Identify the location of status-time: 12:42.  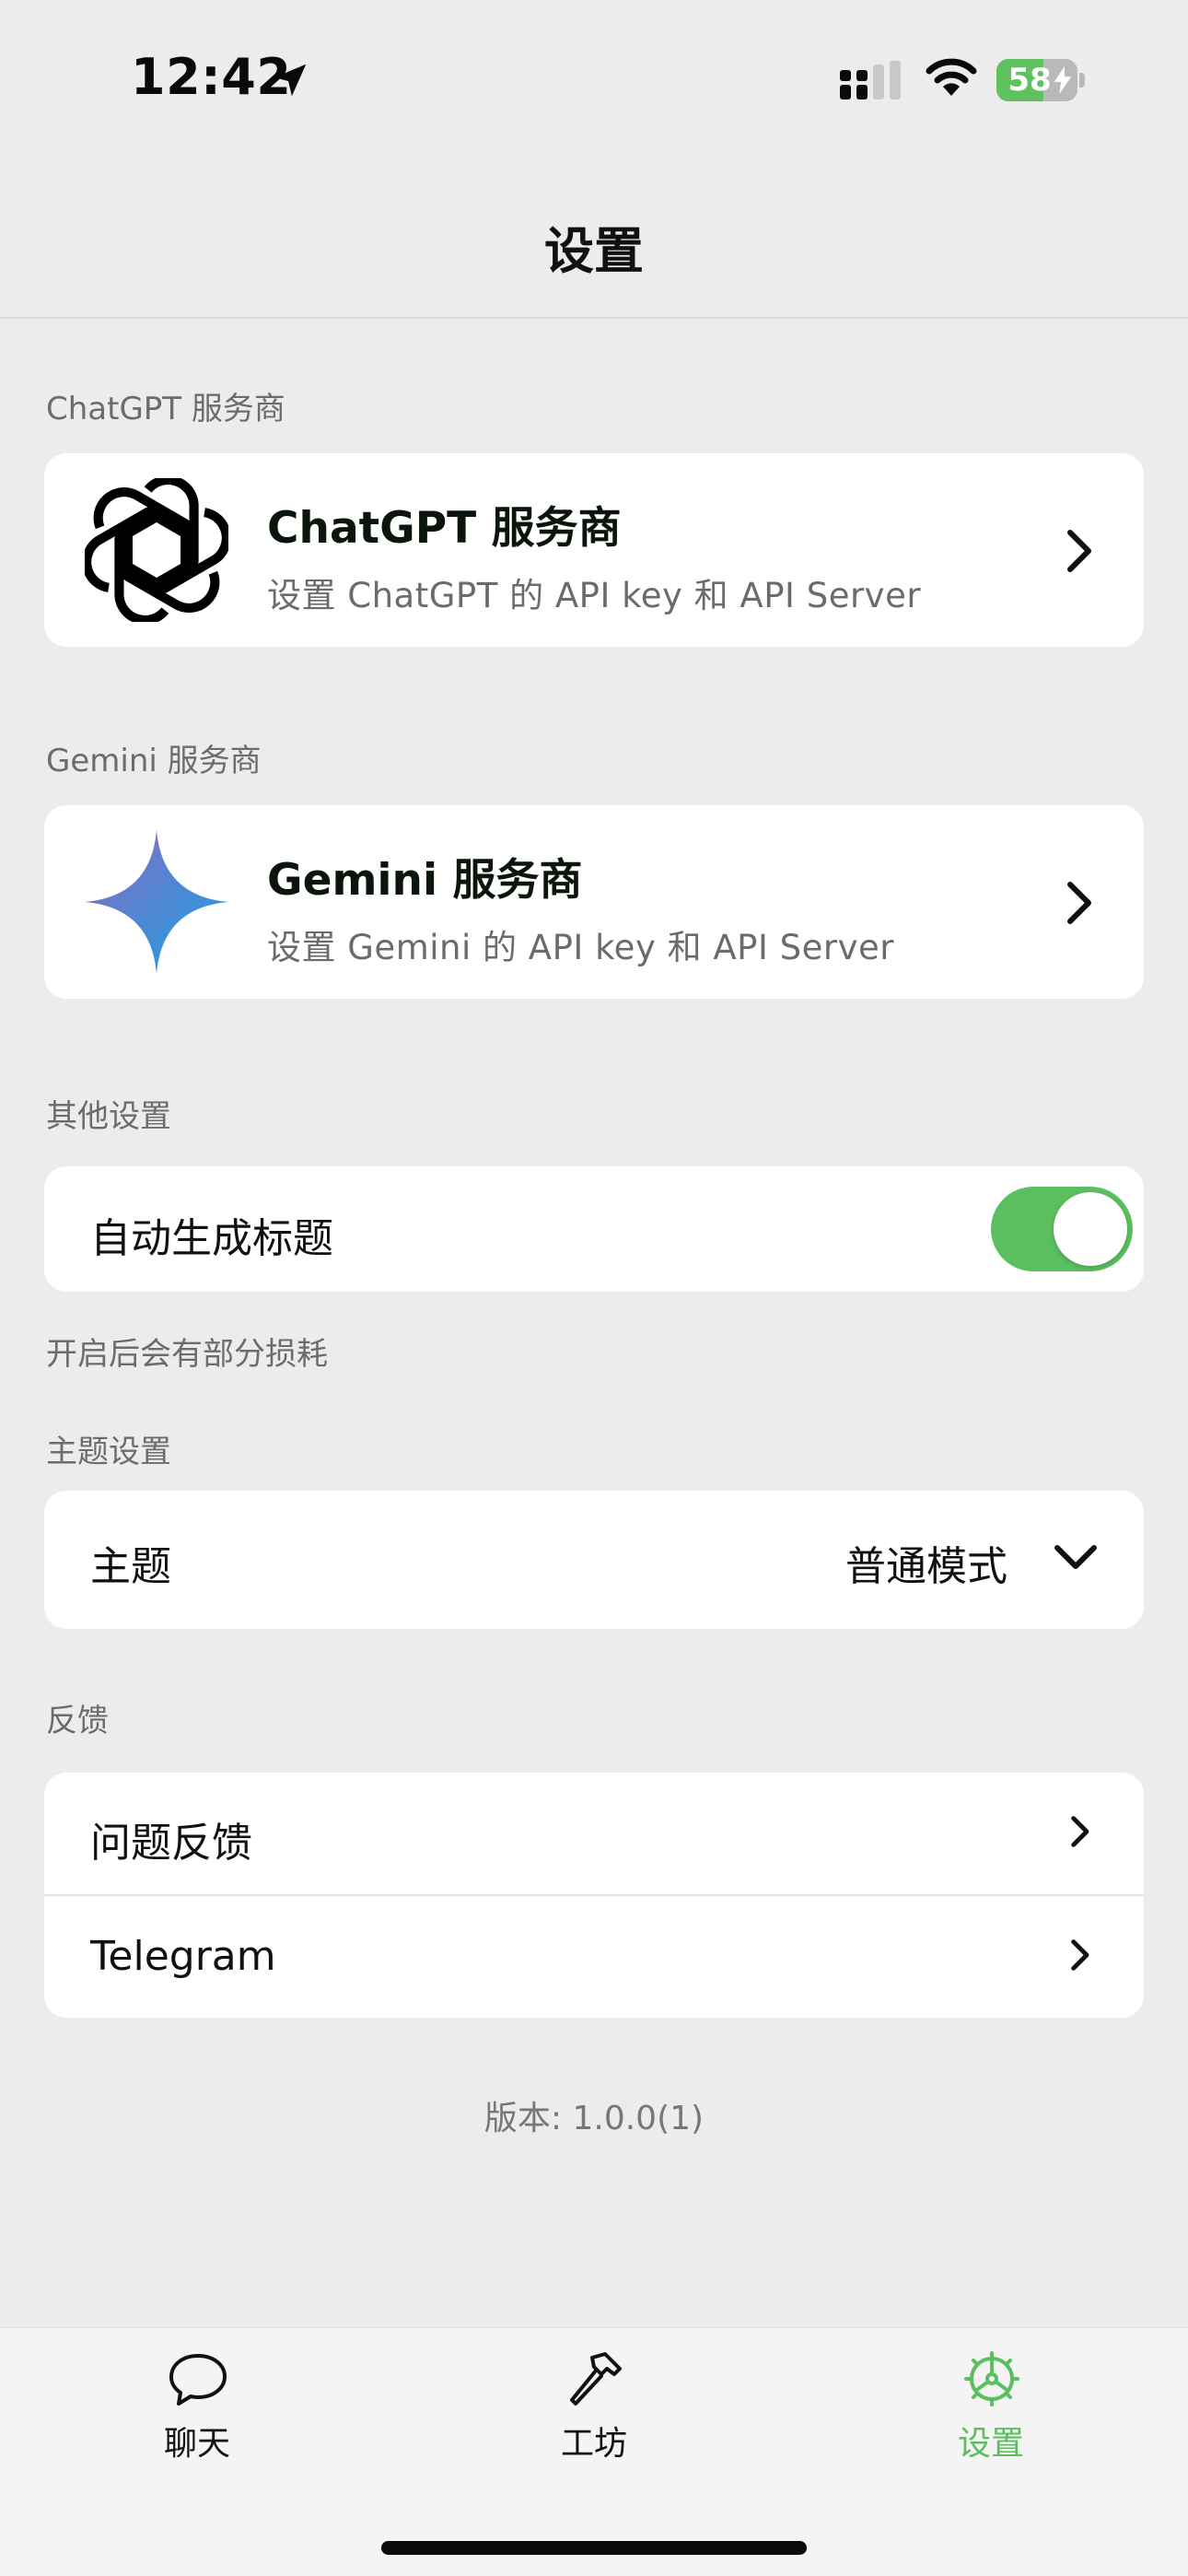
(211, 77).